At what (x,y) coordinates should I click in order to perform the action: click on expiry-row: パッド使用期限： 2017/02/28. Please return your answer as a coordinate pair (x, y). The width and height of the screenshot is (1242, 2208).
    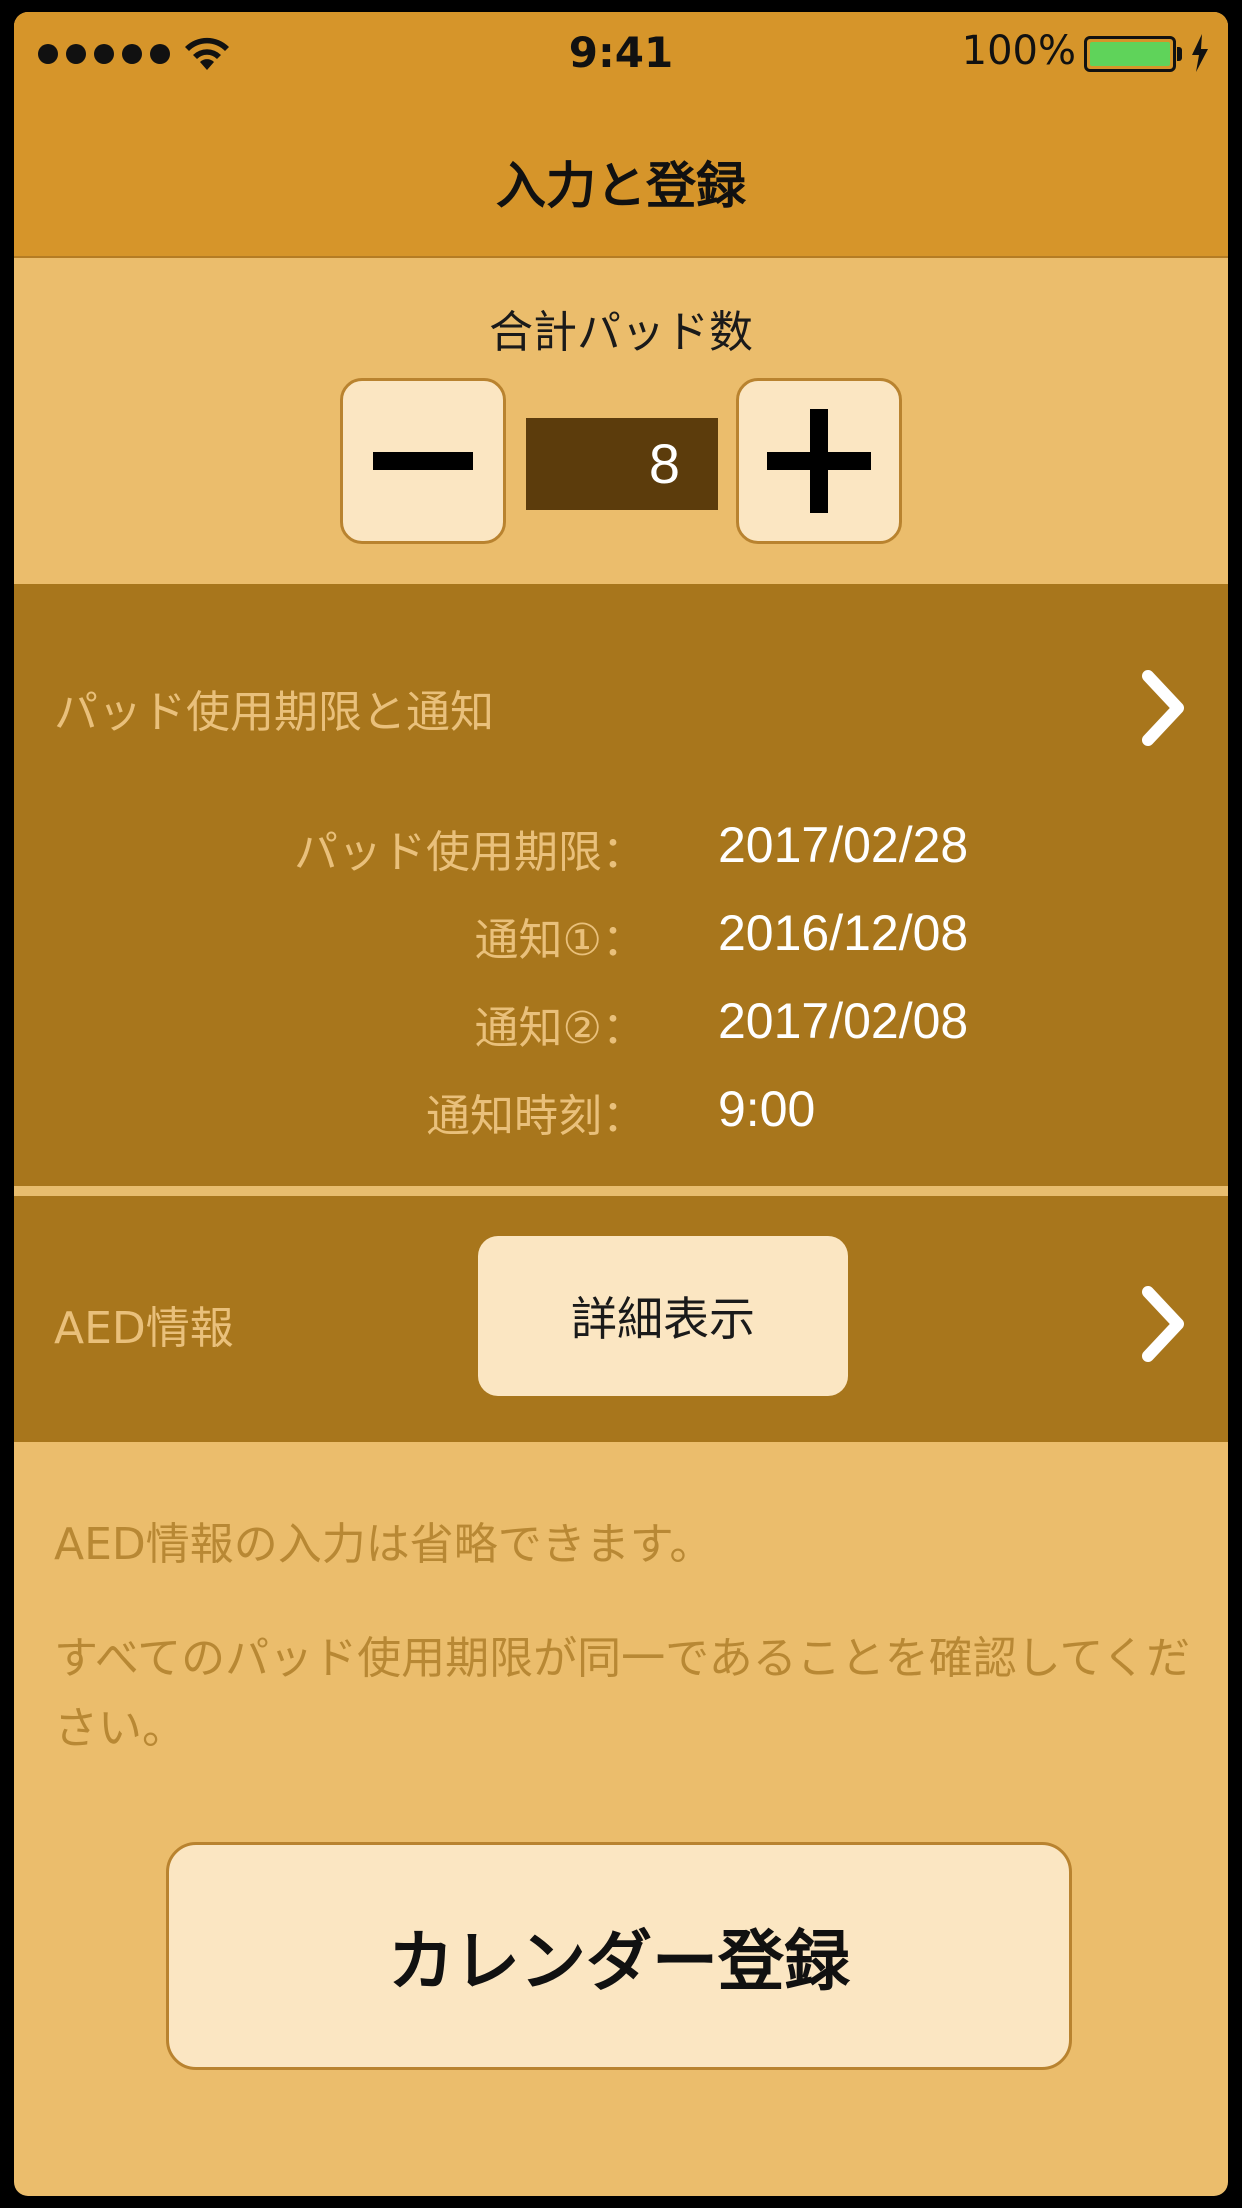
    Looking at the image, I should click on (621, 851).